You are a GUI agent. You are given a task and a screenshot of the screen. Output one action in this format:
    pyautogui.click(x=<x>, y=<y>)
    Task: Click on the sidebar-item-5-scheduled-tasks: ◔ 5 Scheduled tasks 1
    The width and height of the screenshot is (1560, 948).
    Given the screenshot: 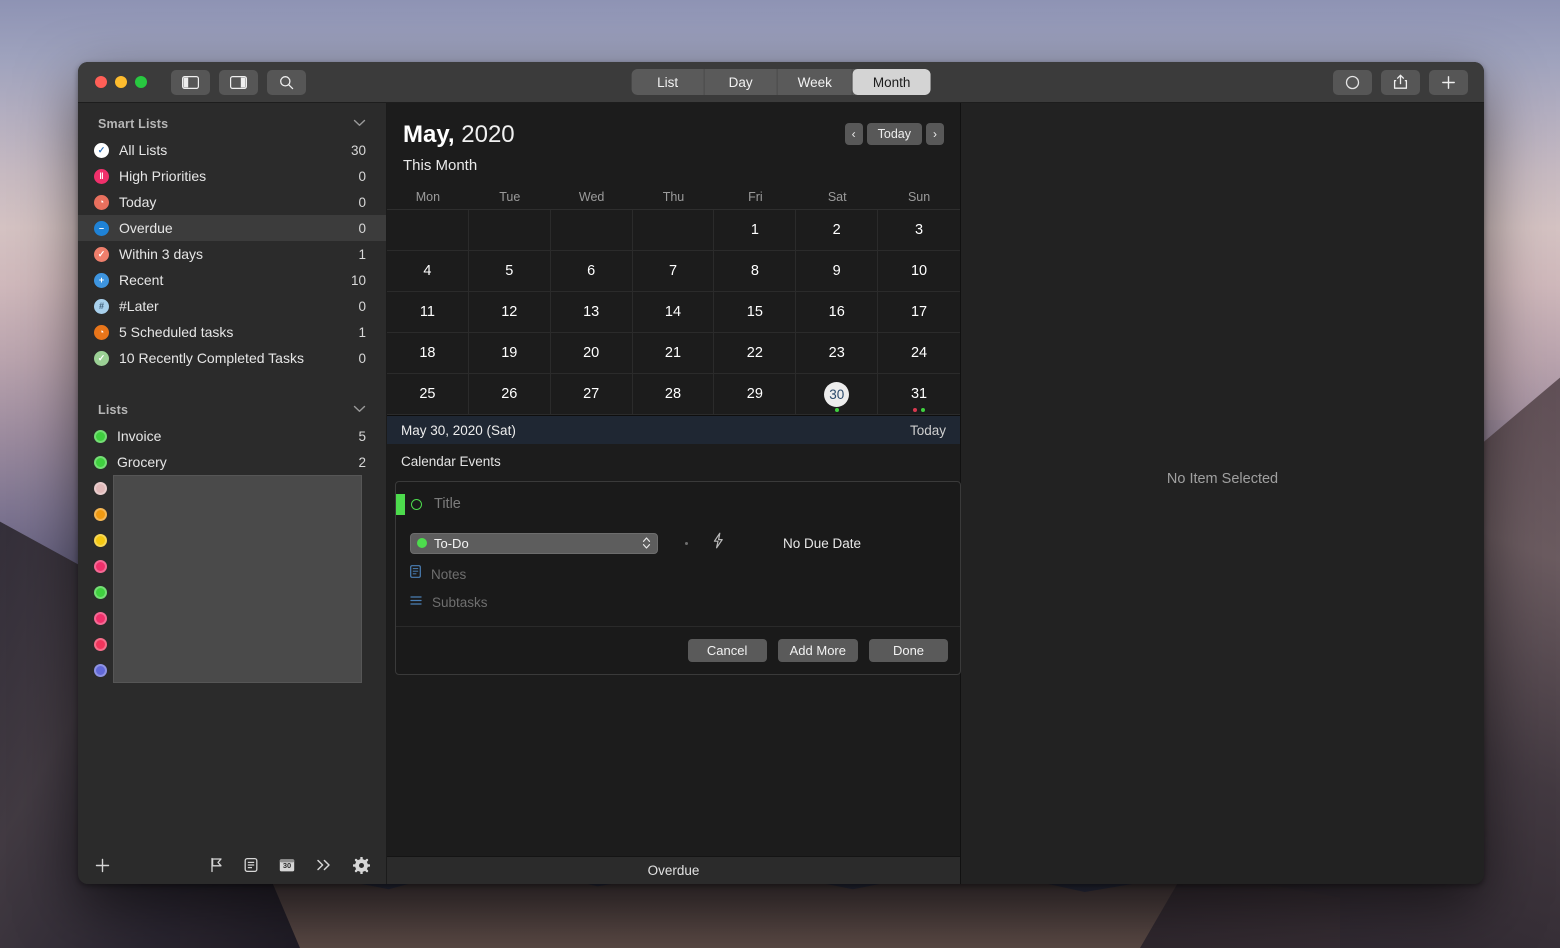 What is the action you would take?
    pyautogui.click(x=232, y=332)
    